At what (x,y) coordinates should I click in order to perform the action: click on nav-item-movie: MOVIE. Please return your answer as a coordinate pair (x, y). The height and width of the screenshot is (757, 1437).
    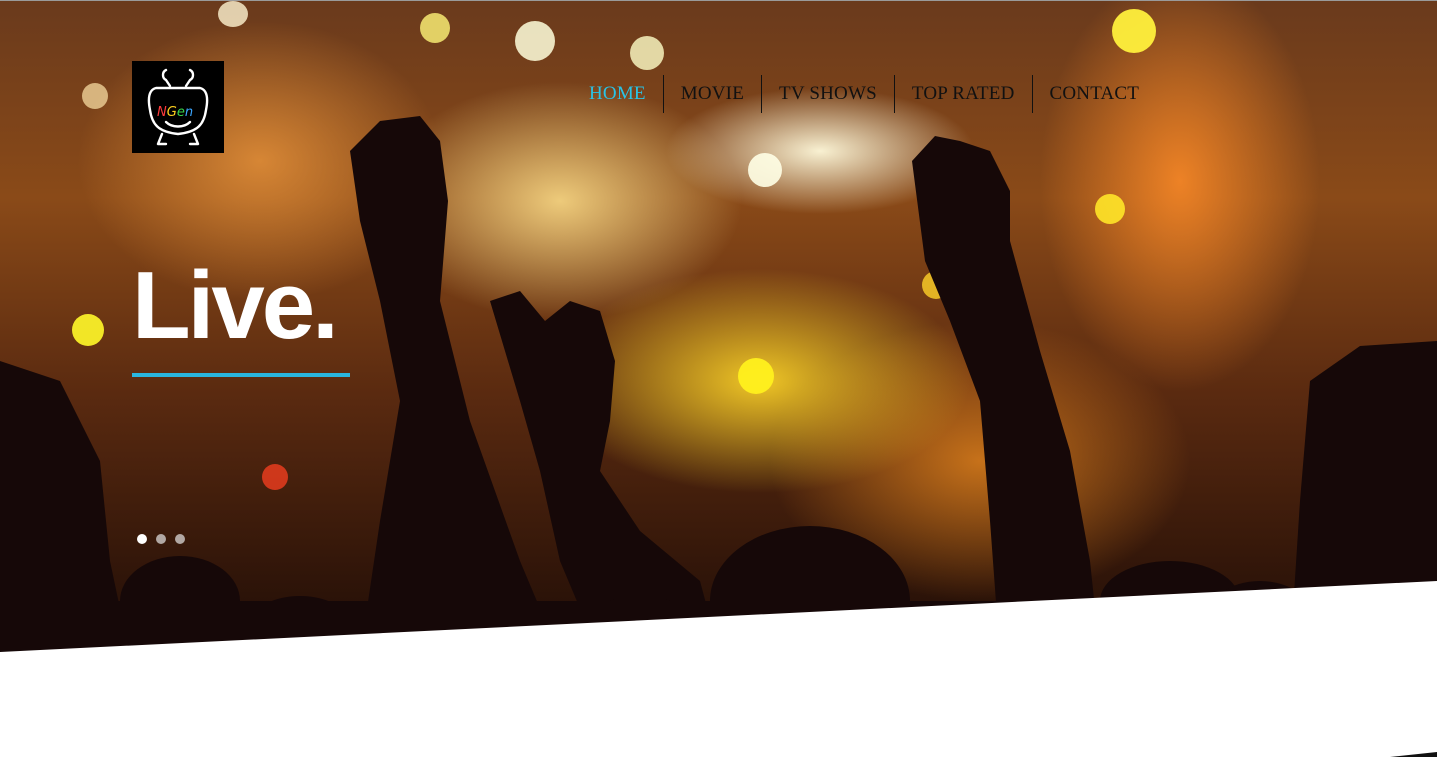
    Looking at the image, I should click on (711, 94).